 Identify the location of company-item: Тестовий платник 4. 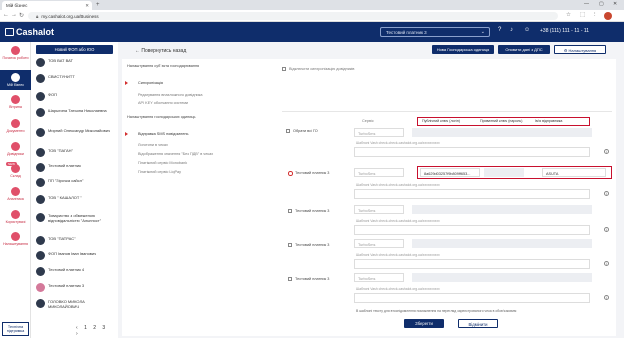
(76, 272).